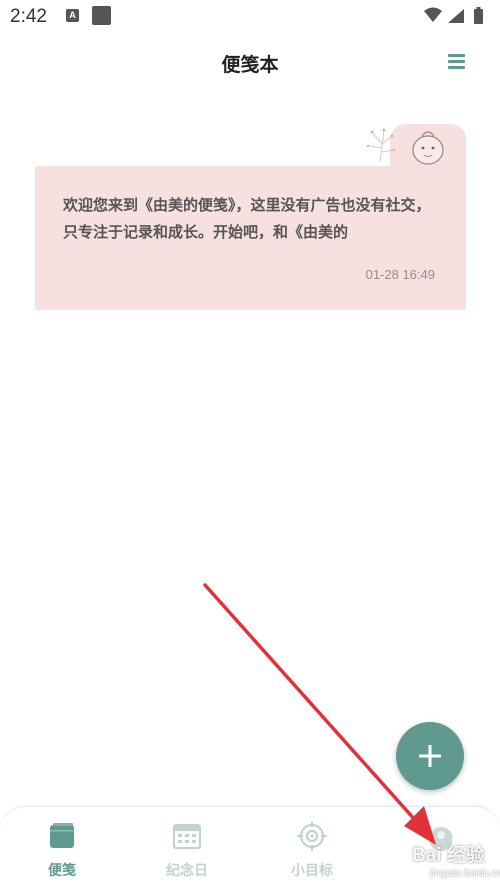 The height and width of the screenshot is (888, 500). What do you see at coordinates (250, 65) in the screenshot?
I see `page-title: 便笺本` at bounding box center [250, 65].